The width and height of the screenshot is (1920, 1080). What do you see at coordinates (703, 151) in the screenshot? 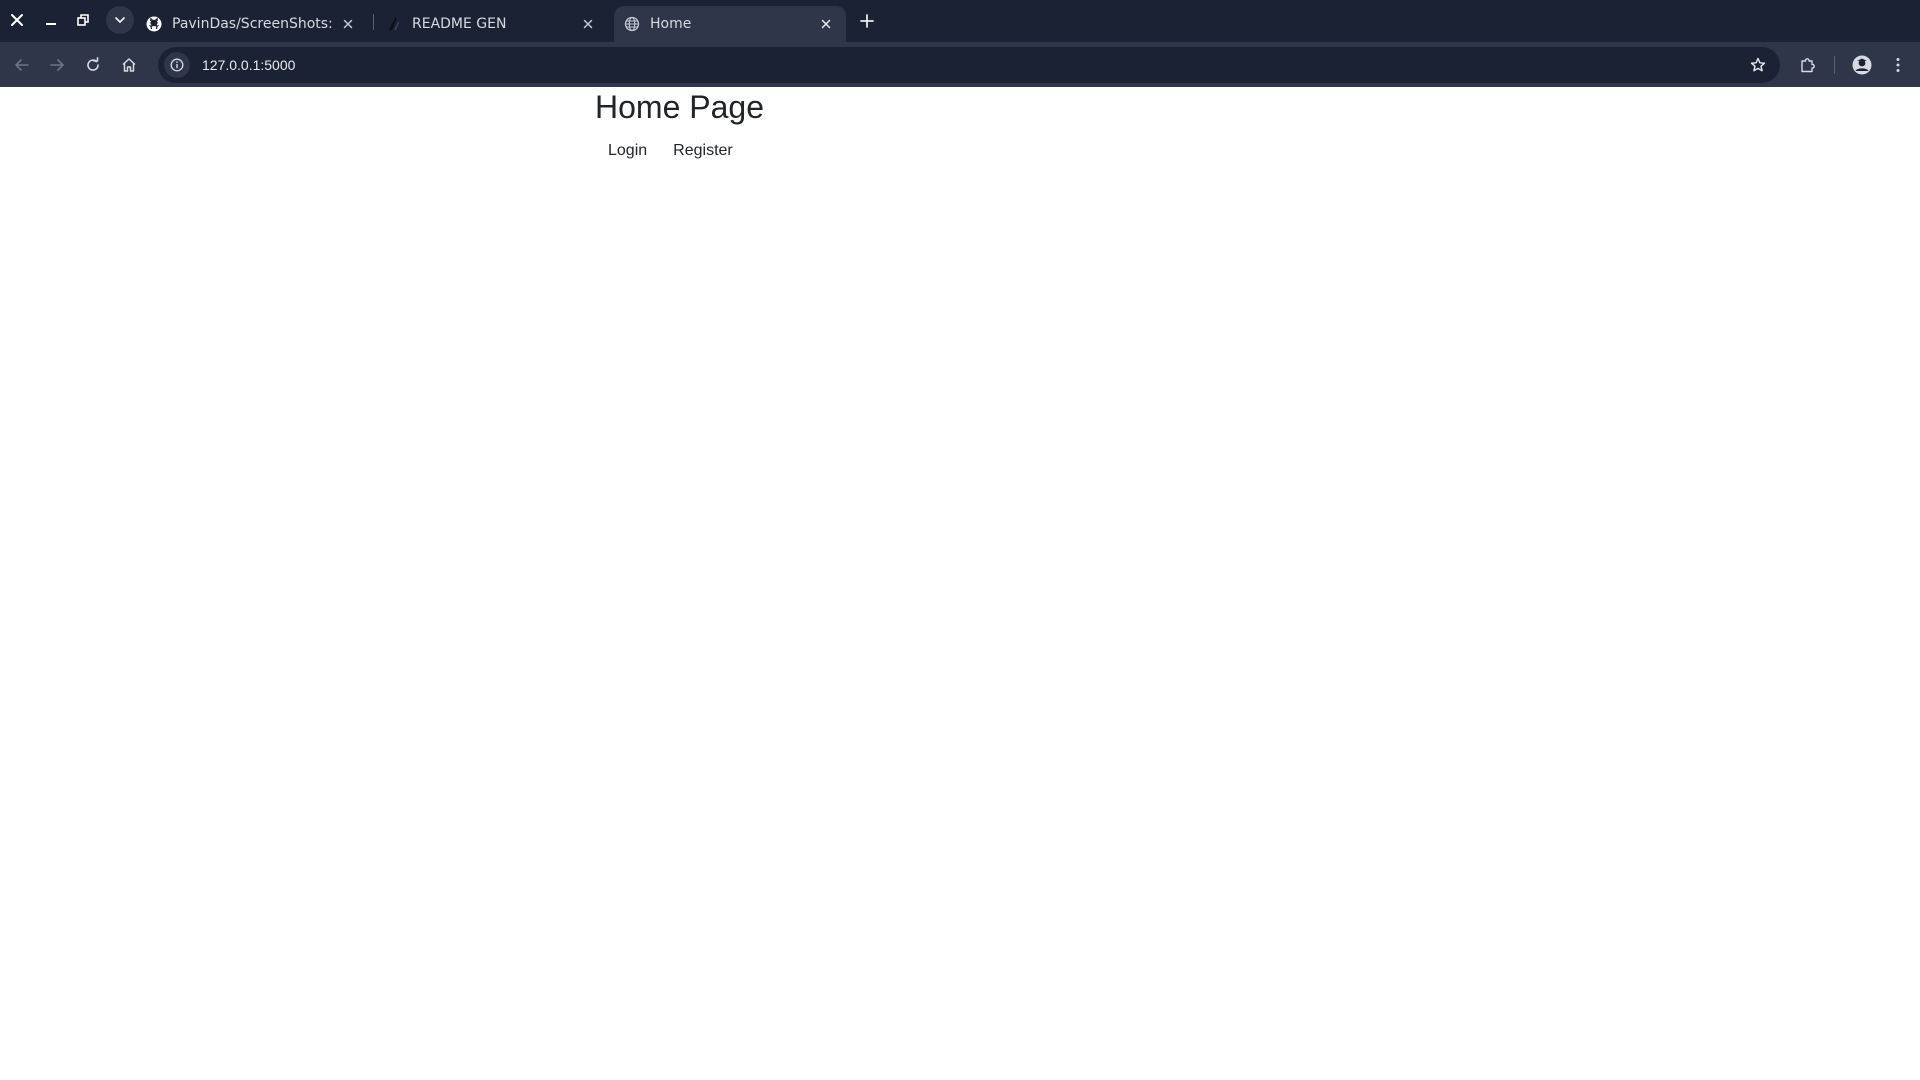
I see `register-link: Register` at bounding box center [703, 151].